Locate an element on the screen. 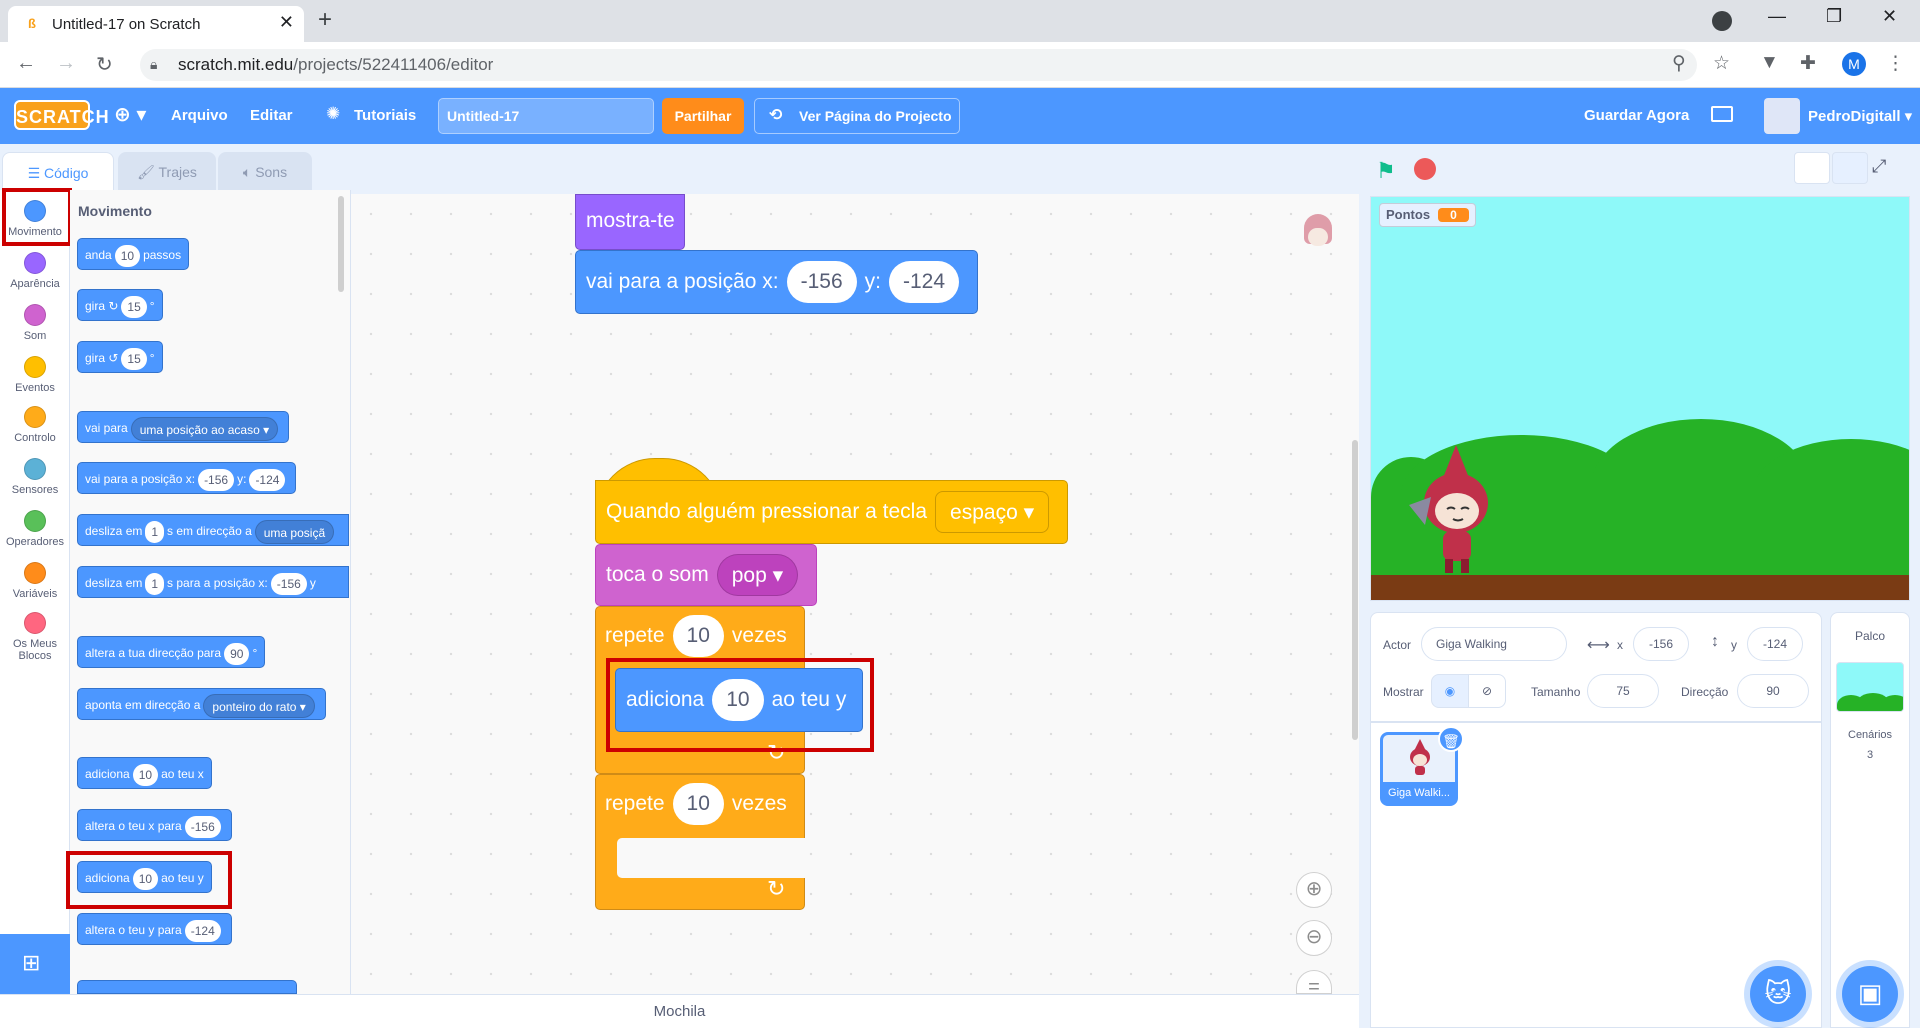  delete-sprite-trash-icon: 🗑︎ is located at coordinates (1451, 739).